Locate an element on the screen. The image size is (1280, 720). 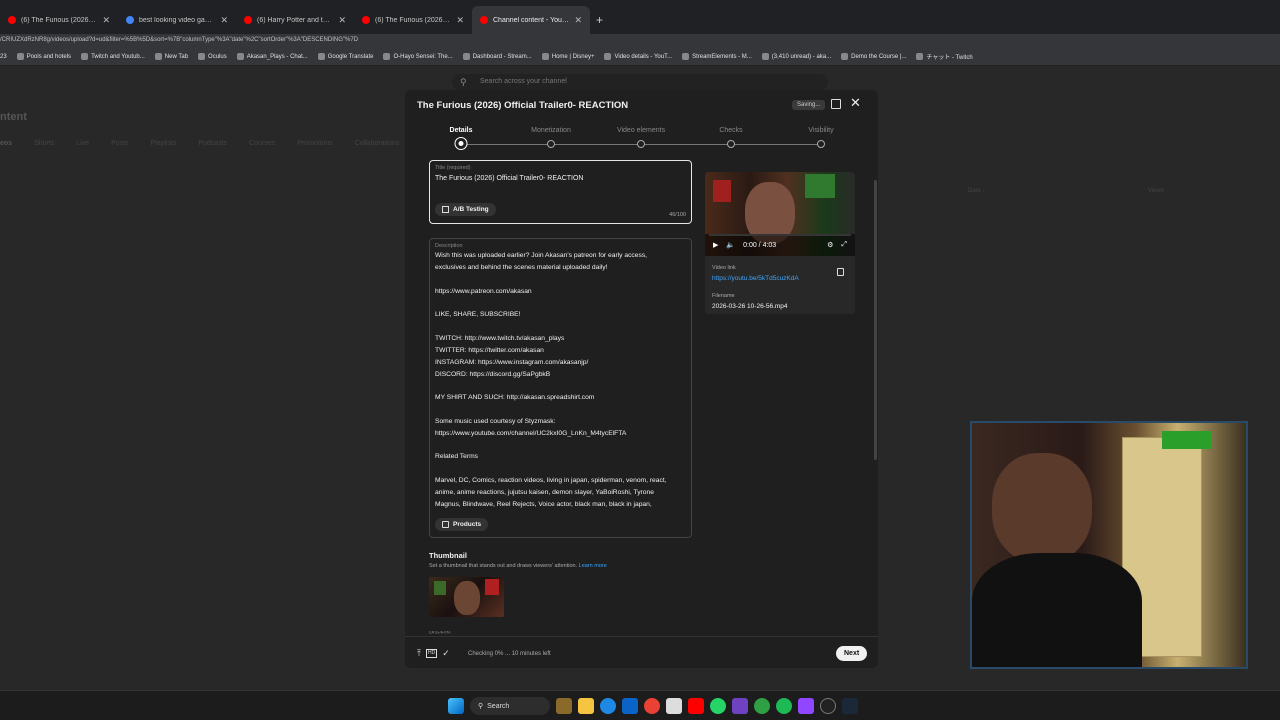
thumbnail-image is located at coordinates (466, 597).